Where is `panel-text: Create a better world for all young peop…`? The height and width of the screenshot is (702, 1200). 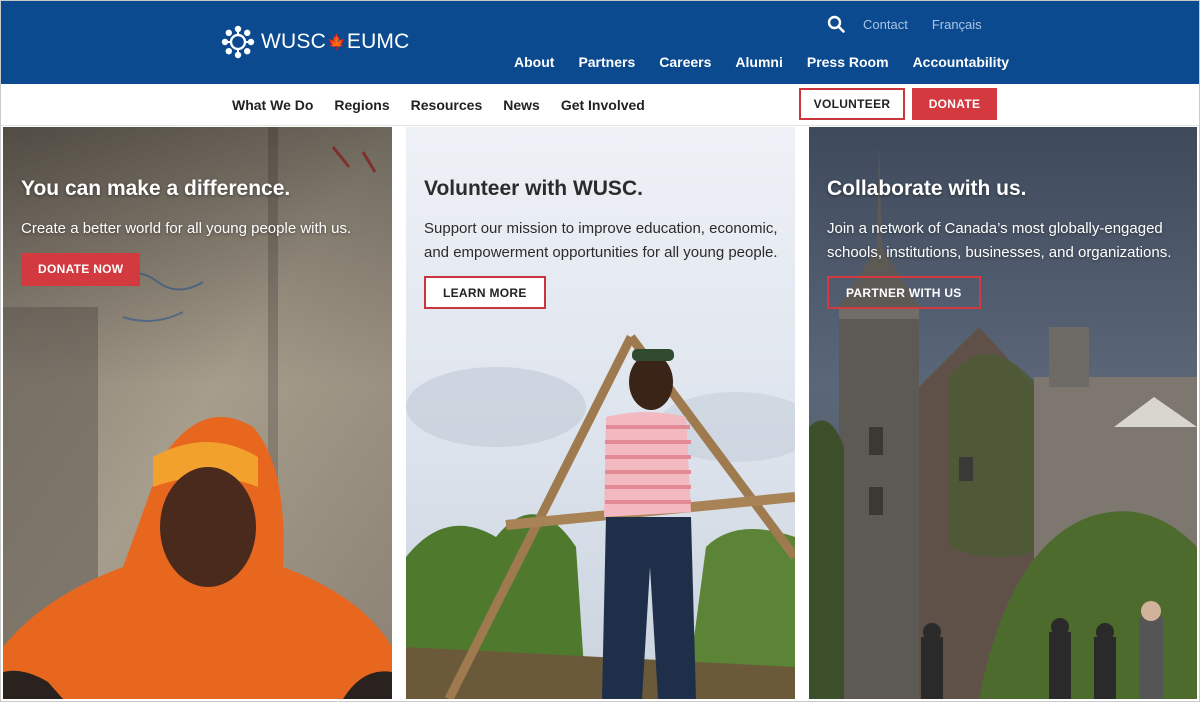
panel-text: Create a better world for all young peop… is located at coordinates (186, 228).